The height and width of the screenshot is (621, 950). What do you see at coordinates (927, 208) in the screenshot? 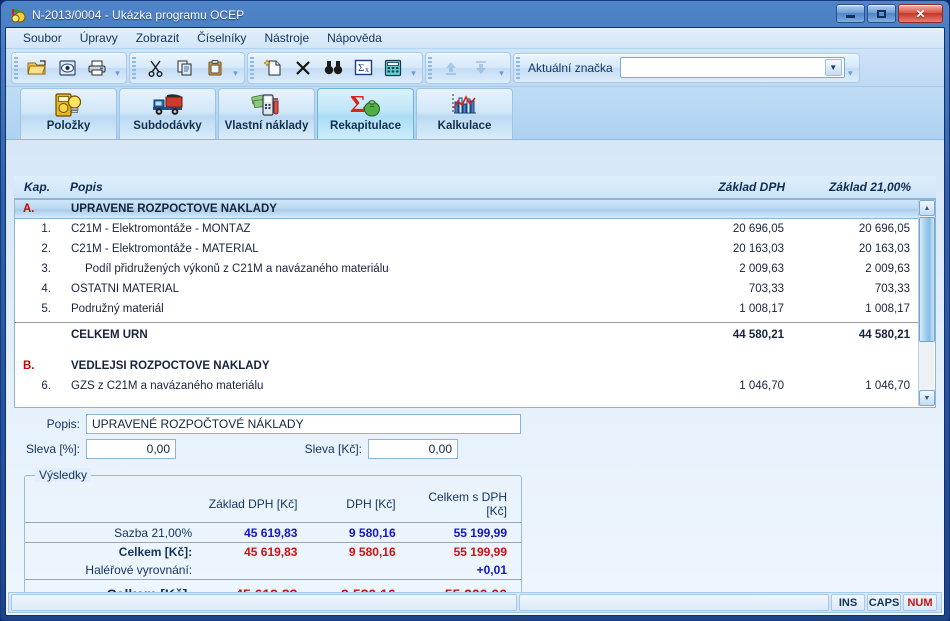
I see `scroll-up-button: ▲` at bounding box center [927, 208].